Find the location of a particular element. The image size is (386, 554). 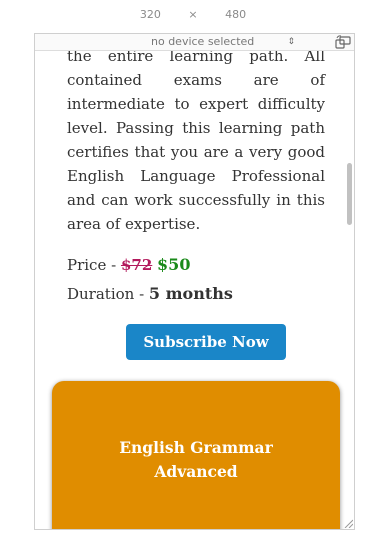

duration-line: Duration - 5 months is located at coordinates (150, 293).